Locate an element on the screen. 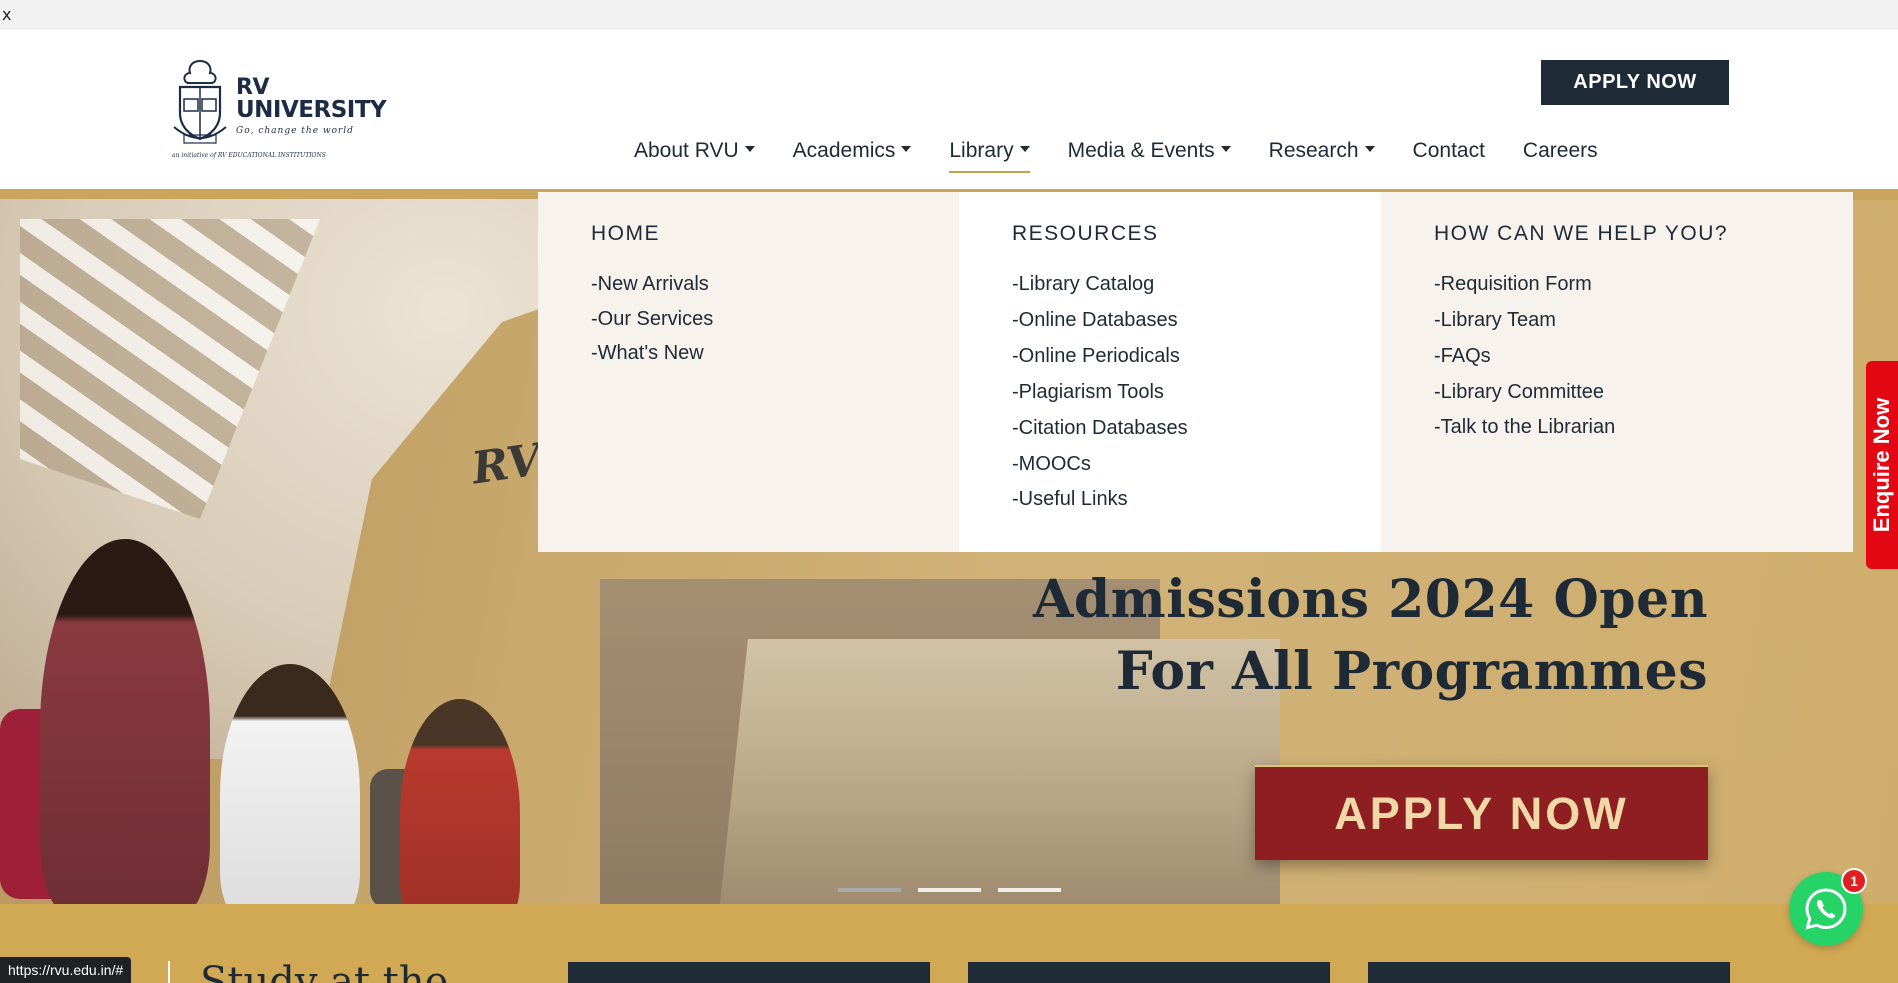 The image size is (1898, 983). headline-line-2: For All Programmes is located at coordinates (1411, 671).